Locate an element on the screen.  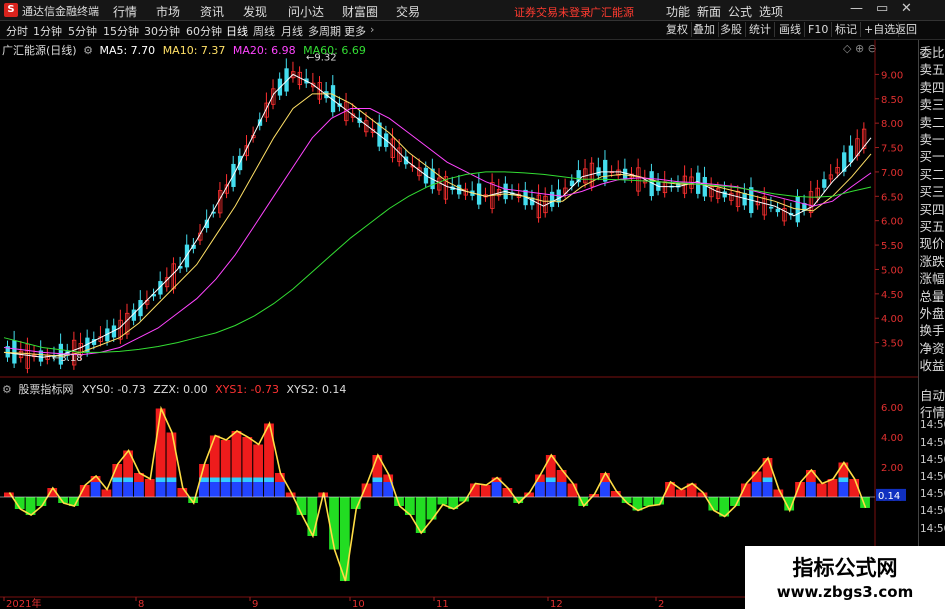
quote-panel-row: 卖三 is located at coordinates (932, 105).